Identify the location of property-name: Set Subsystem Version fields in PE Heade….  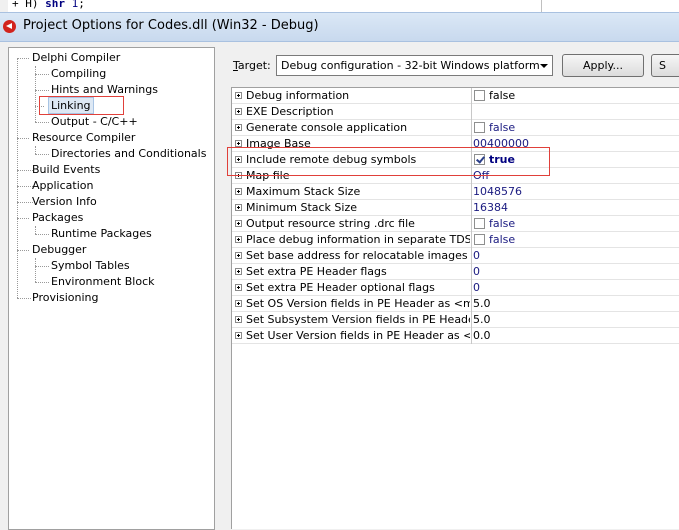
(358, 319).